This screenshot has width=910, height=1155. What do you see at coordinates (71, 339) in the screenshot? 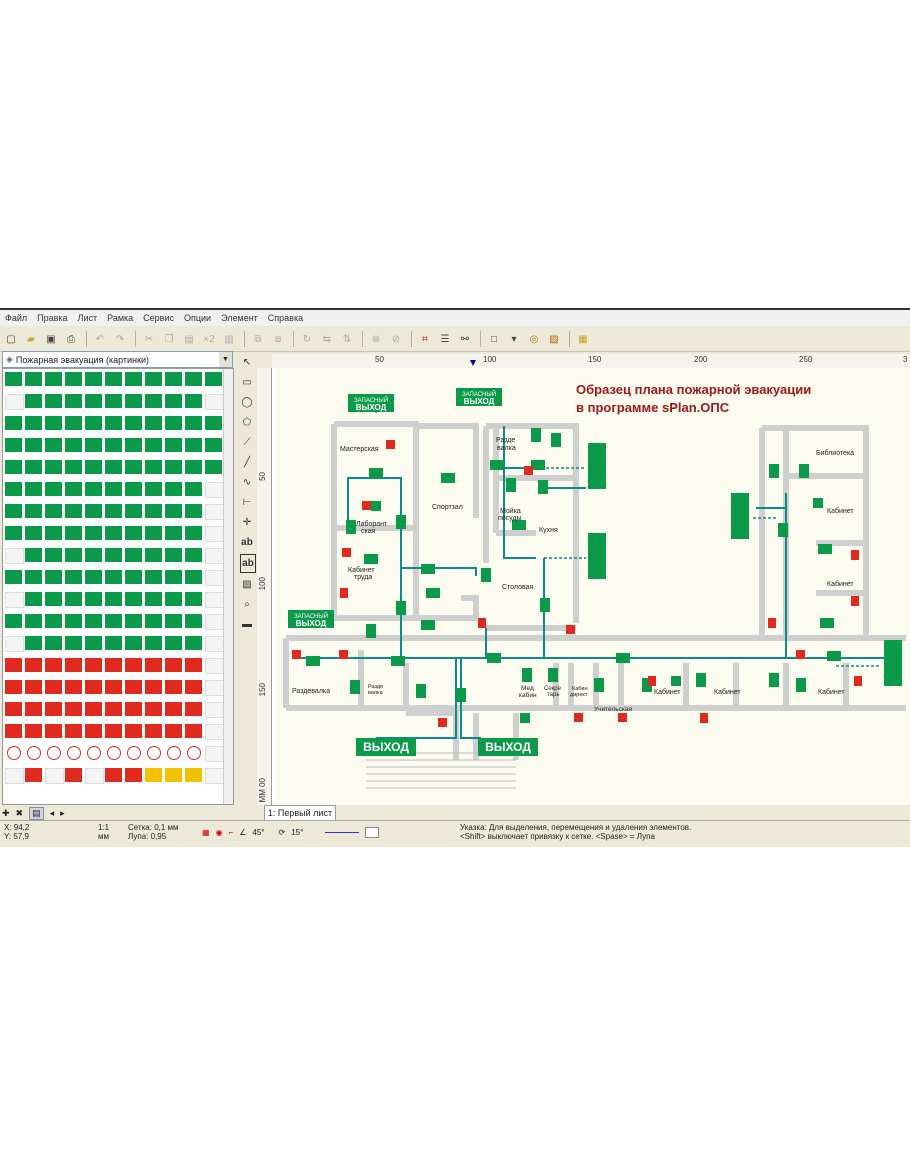
I see `print-icon: ⎙` at bounding box center [71, 339].